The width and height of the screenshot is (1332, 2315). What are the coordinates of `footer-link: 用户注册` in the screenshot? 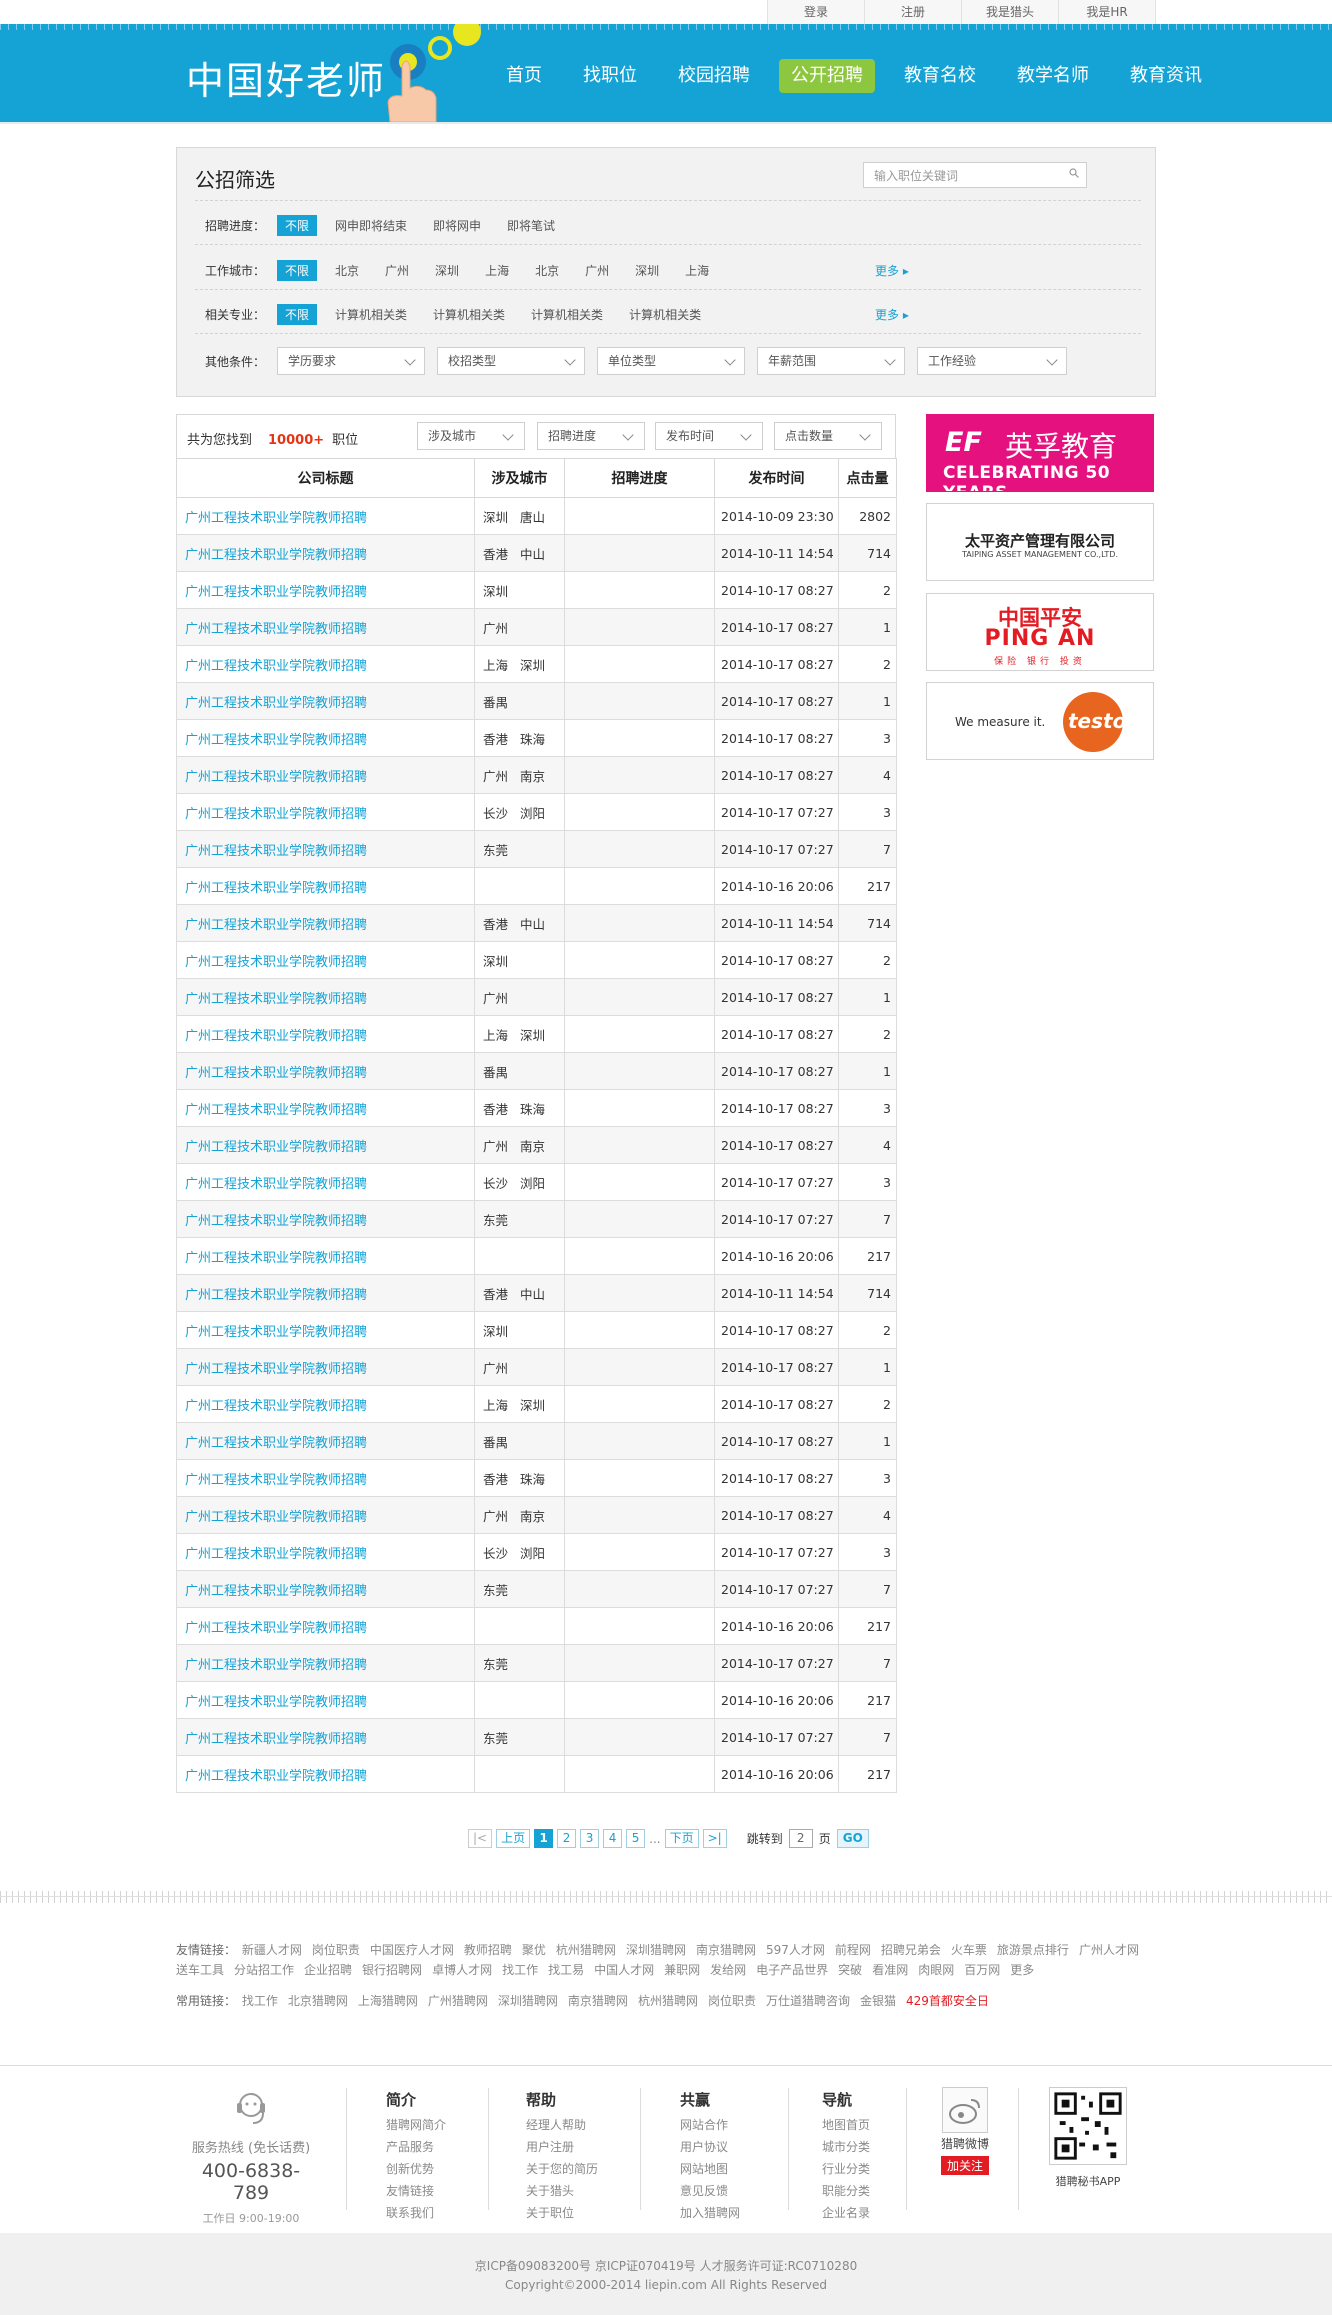 It's located at (586, 2147).